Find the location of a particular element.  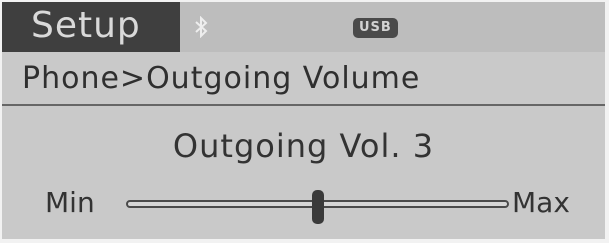

max-label: Max is located at coordinates (541, 202).